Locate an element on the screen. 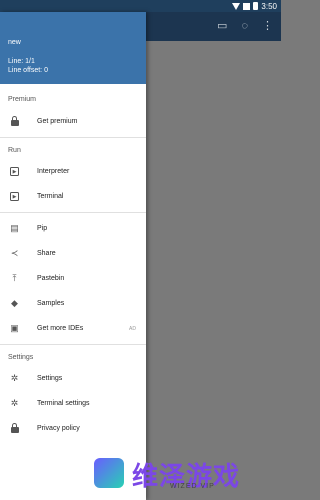 The image size is (320, 500). watermark: 维泽游戏 WIZED VIP is located at coordinates (185, 476).